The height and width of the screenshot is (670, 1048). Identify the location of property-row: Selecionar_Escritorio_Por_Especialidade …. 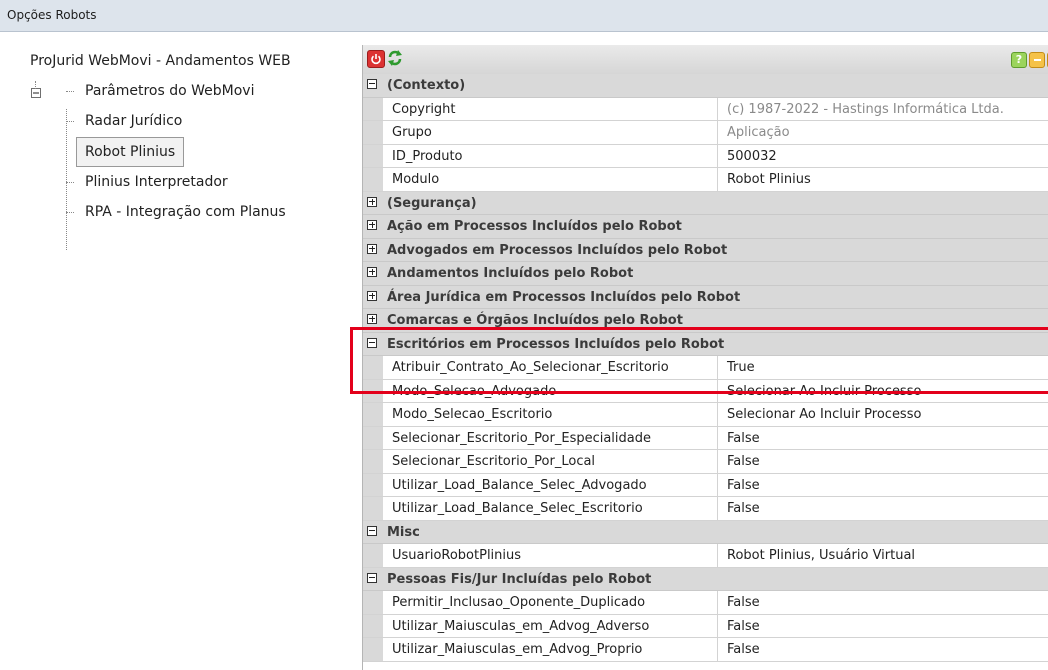
(705, 438).